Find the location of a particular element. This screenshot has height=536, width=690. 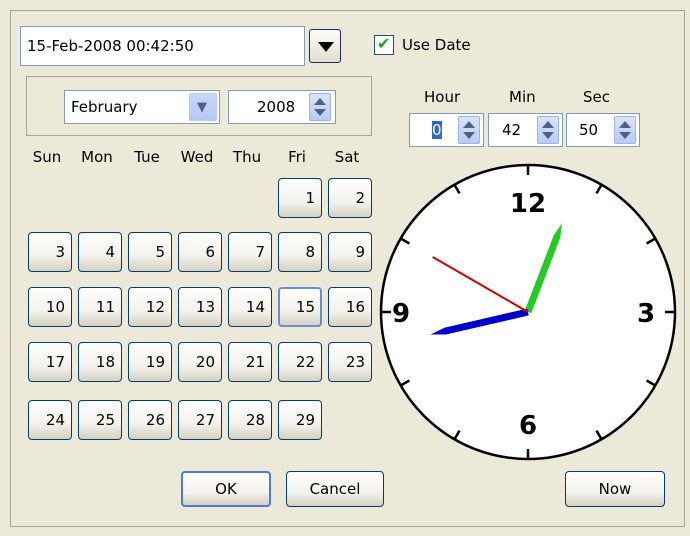

chevron-down-icon: ▼ is located at coordinates (202, 107).